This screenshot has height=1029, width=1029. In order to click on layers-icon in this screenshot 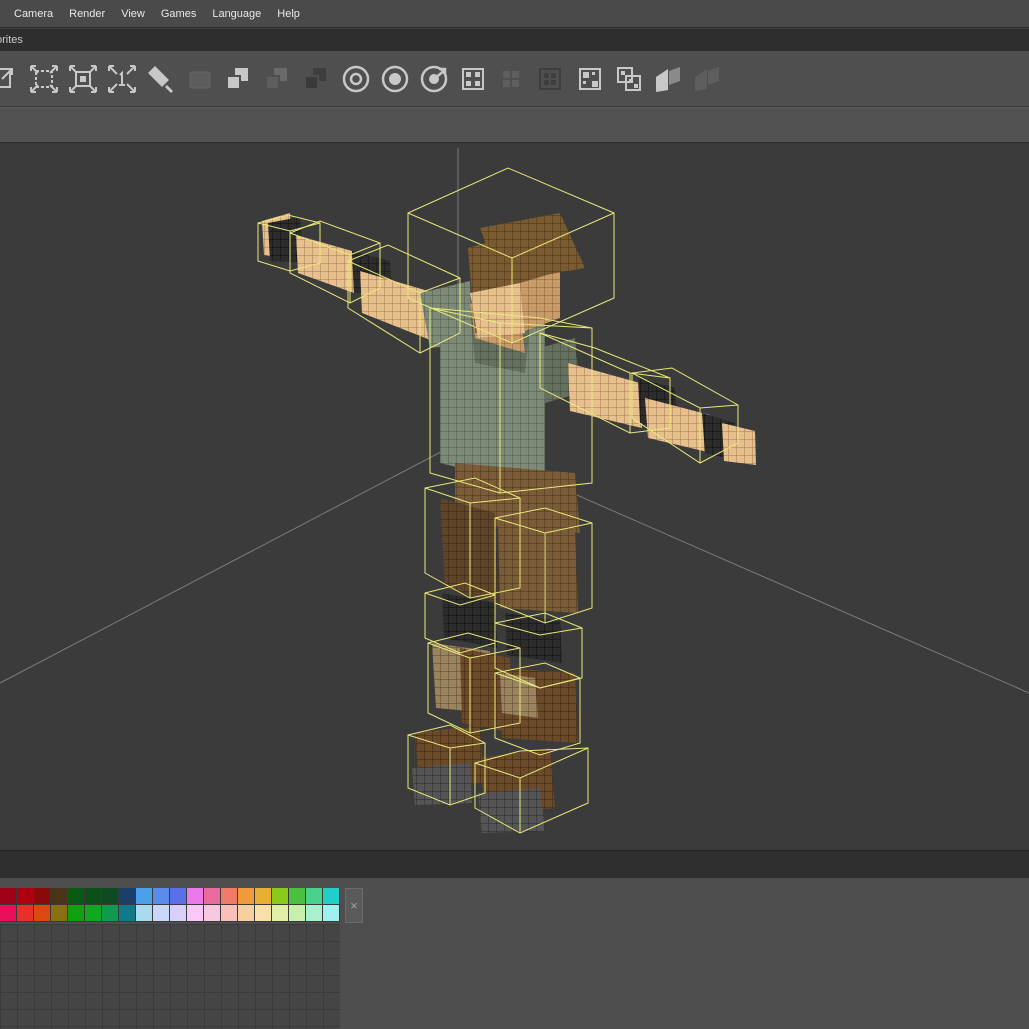, I will do `click(238, 79)`.